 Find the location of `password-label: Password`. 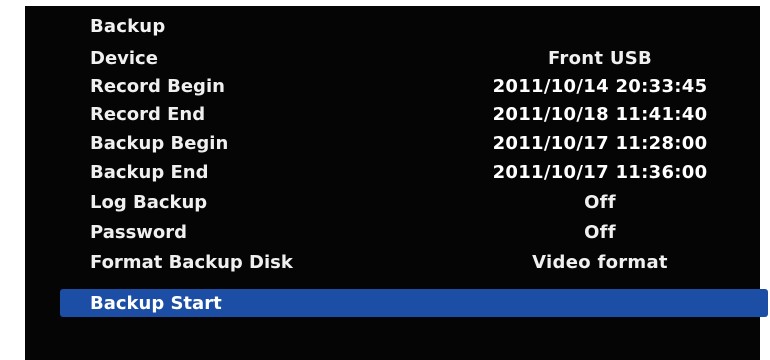

password-label: Password is located at coordinates (139, 232).